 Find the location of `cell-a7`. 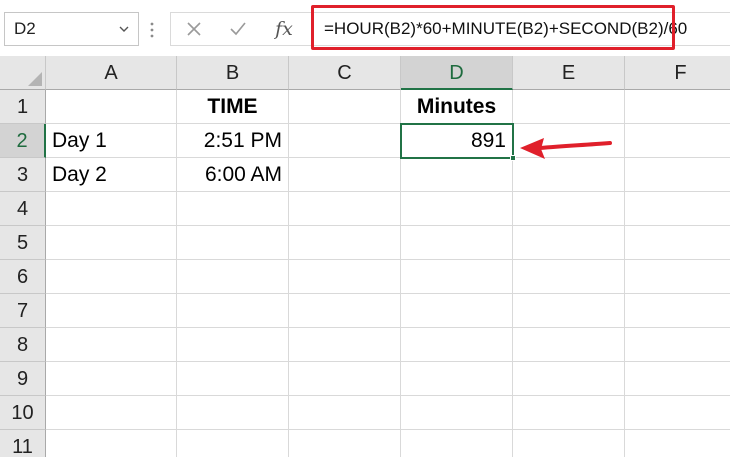

cell-a7 is located at coordinates (111, 311).